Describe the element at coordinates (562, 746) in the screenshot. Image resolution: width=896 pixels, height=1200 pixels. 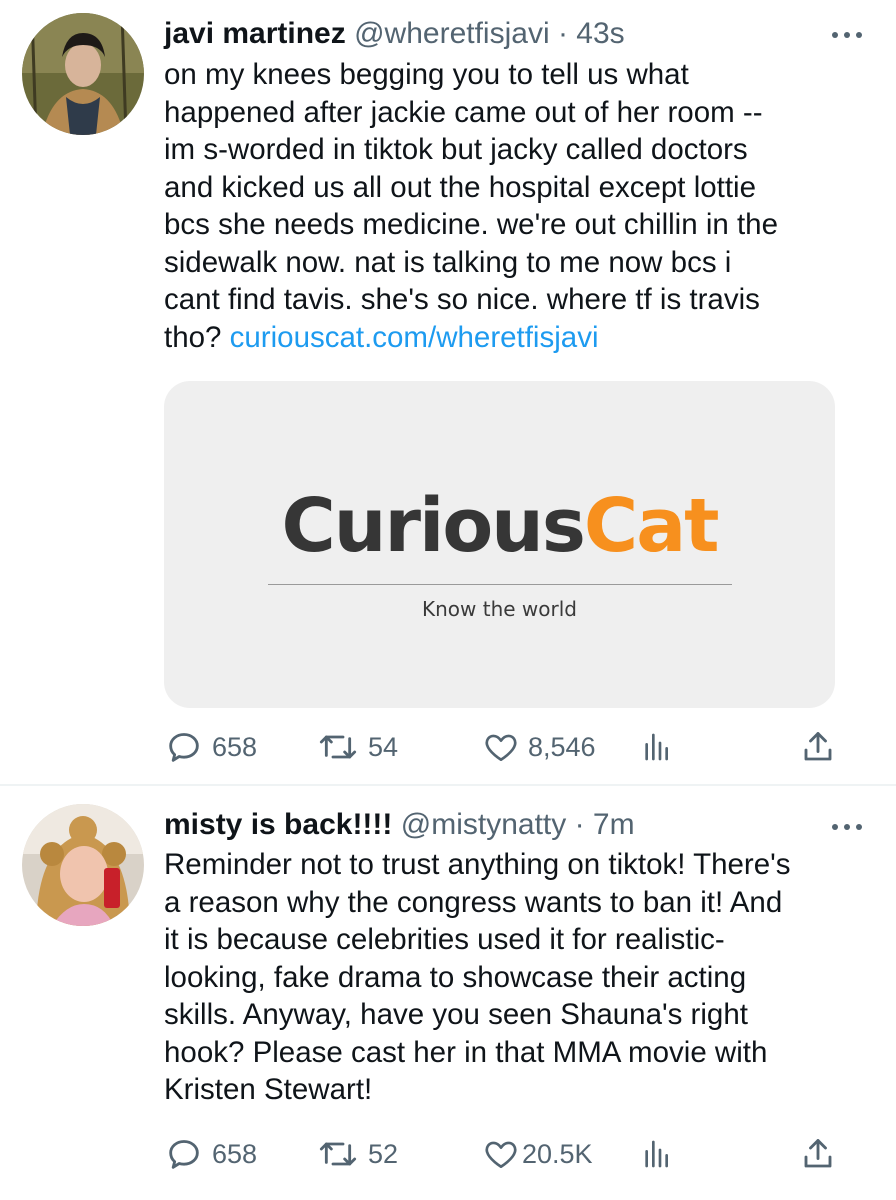
I see `like-count: 8,546` at that location.